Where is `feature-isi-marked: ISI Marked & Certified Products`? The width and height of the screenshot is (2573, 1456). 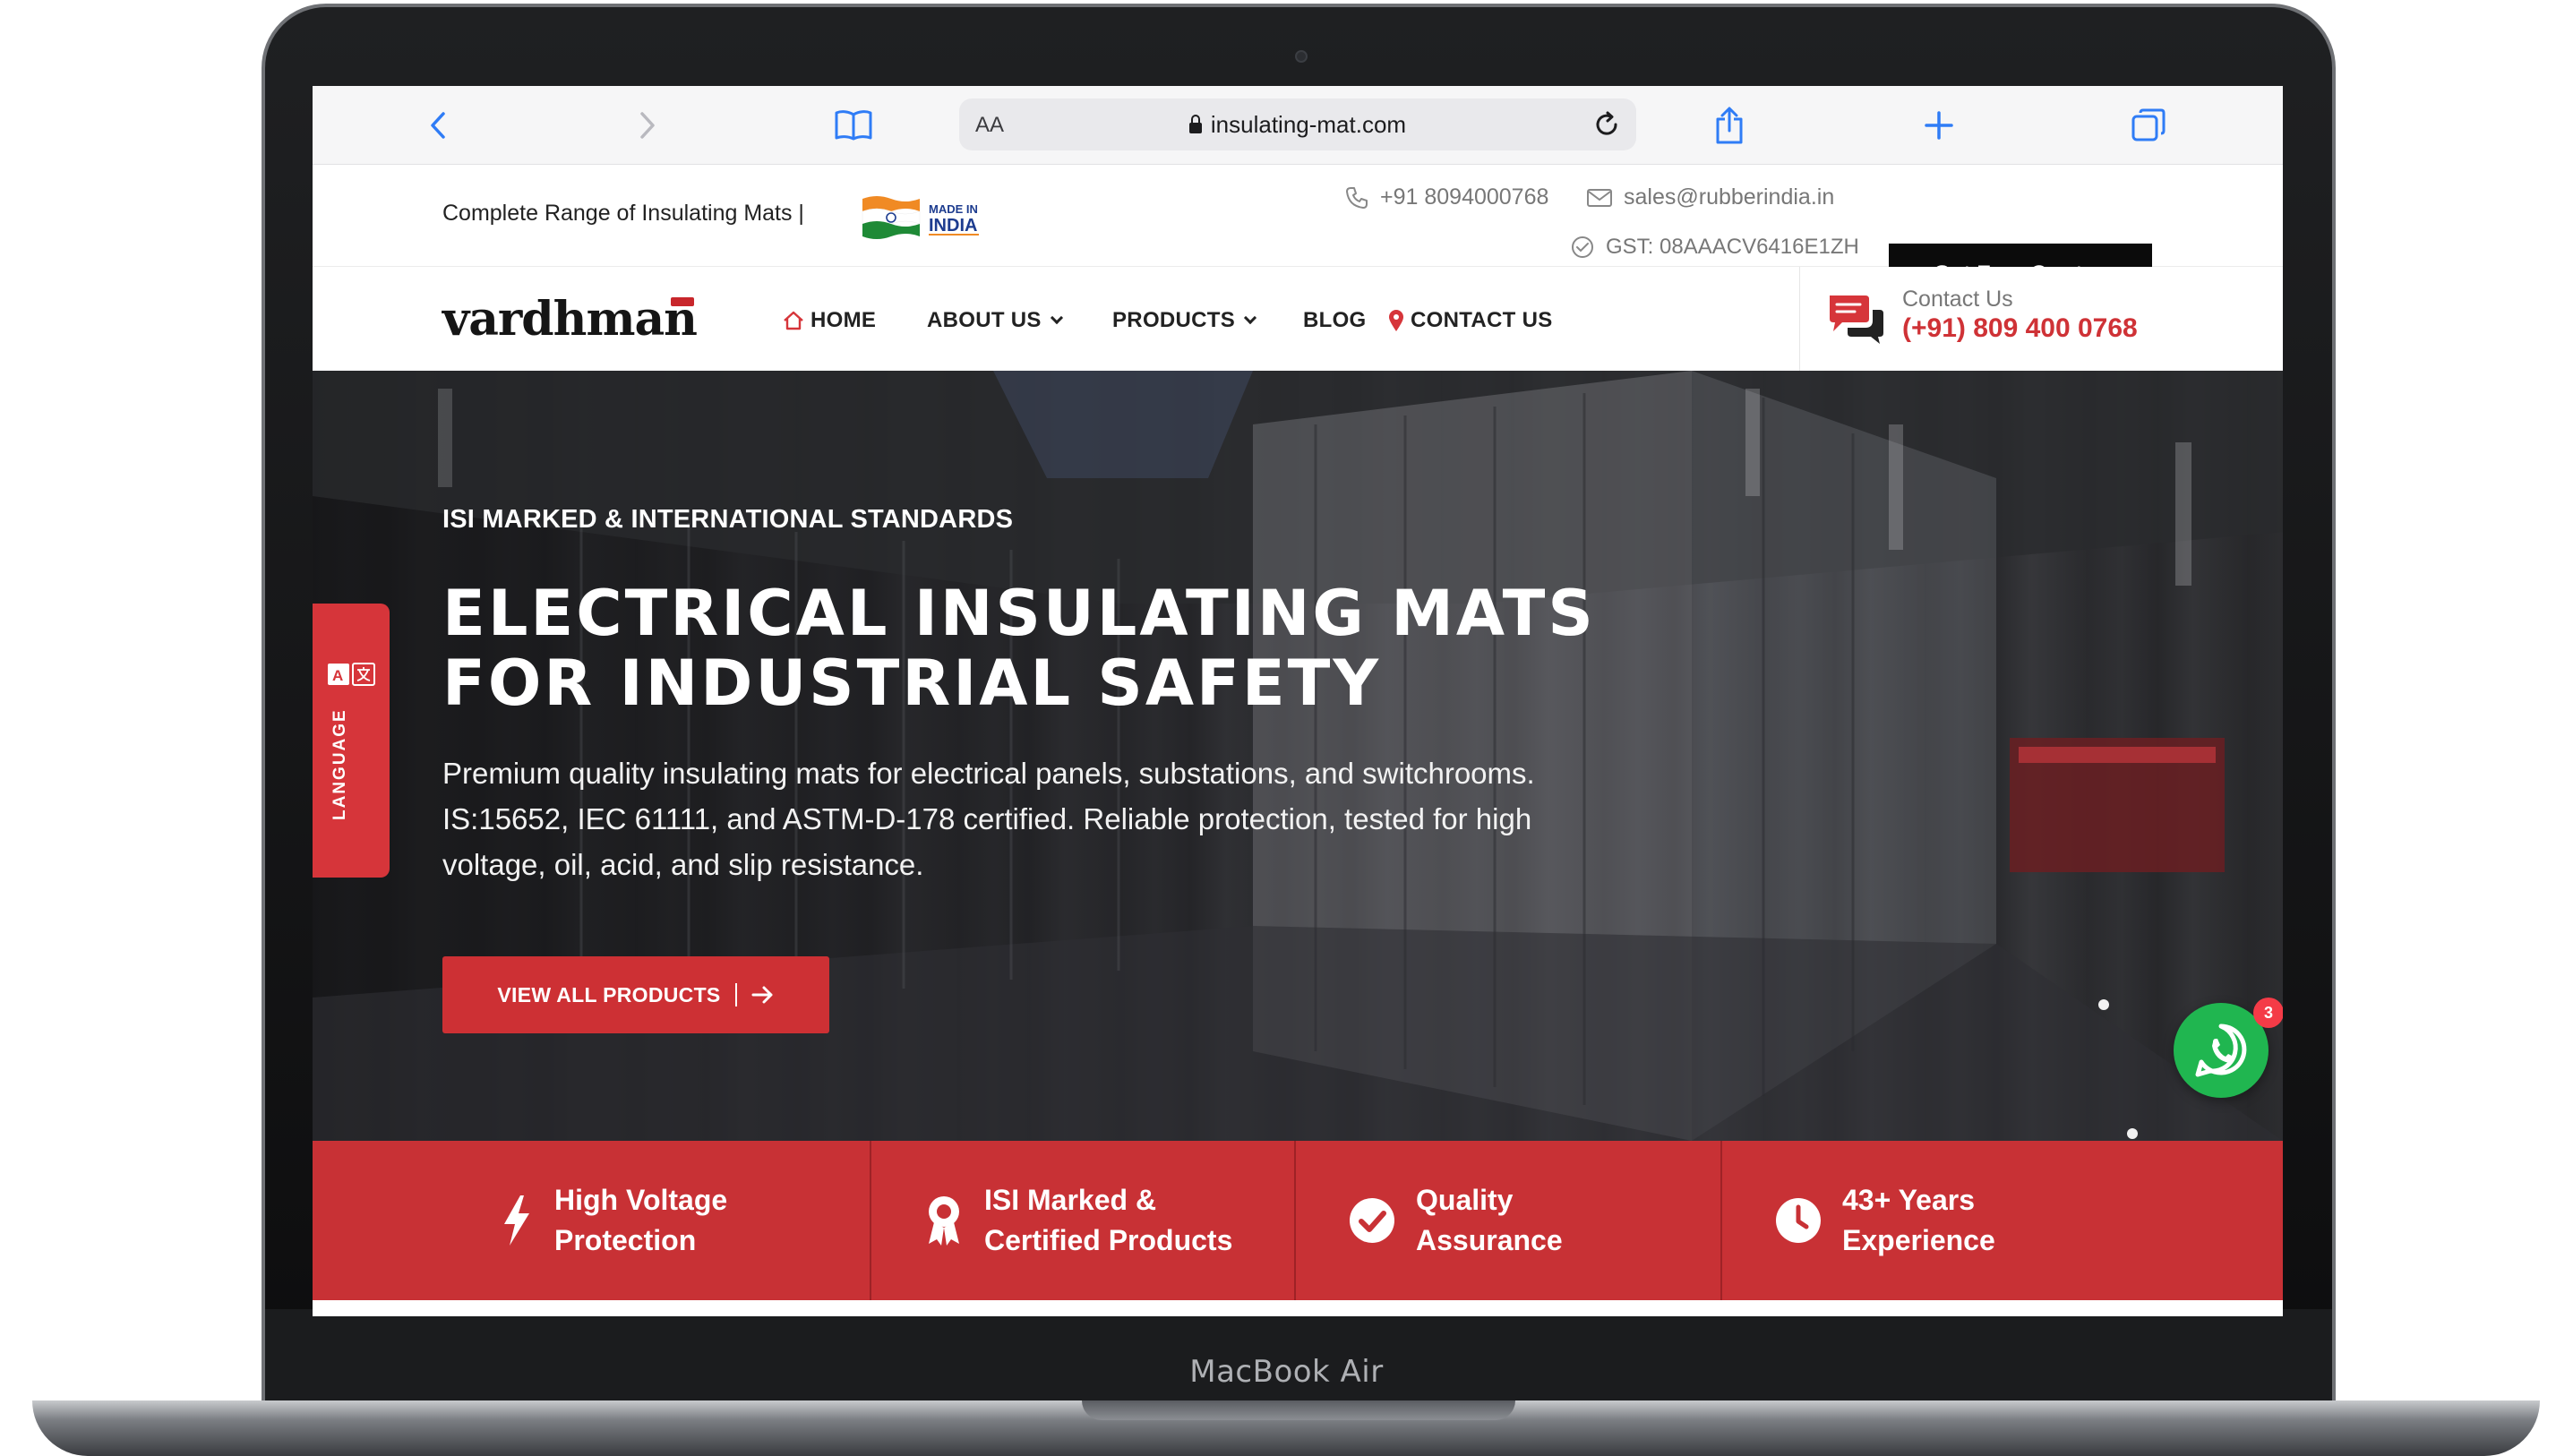
feature-isi-marked: ISI Marked & Certified Products is located at coordinates (1083, 1220).